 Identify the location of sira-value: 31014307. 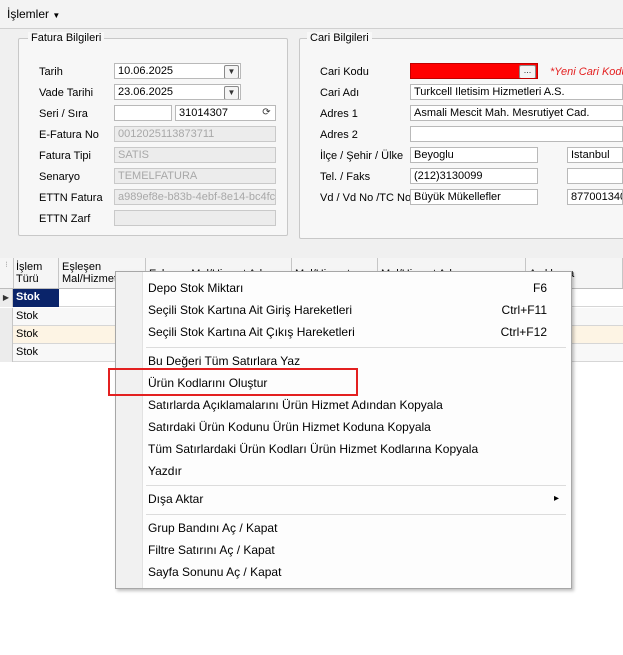
(203, 113).